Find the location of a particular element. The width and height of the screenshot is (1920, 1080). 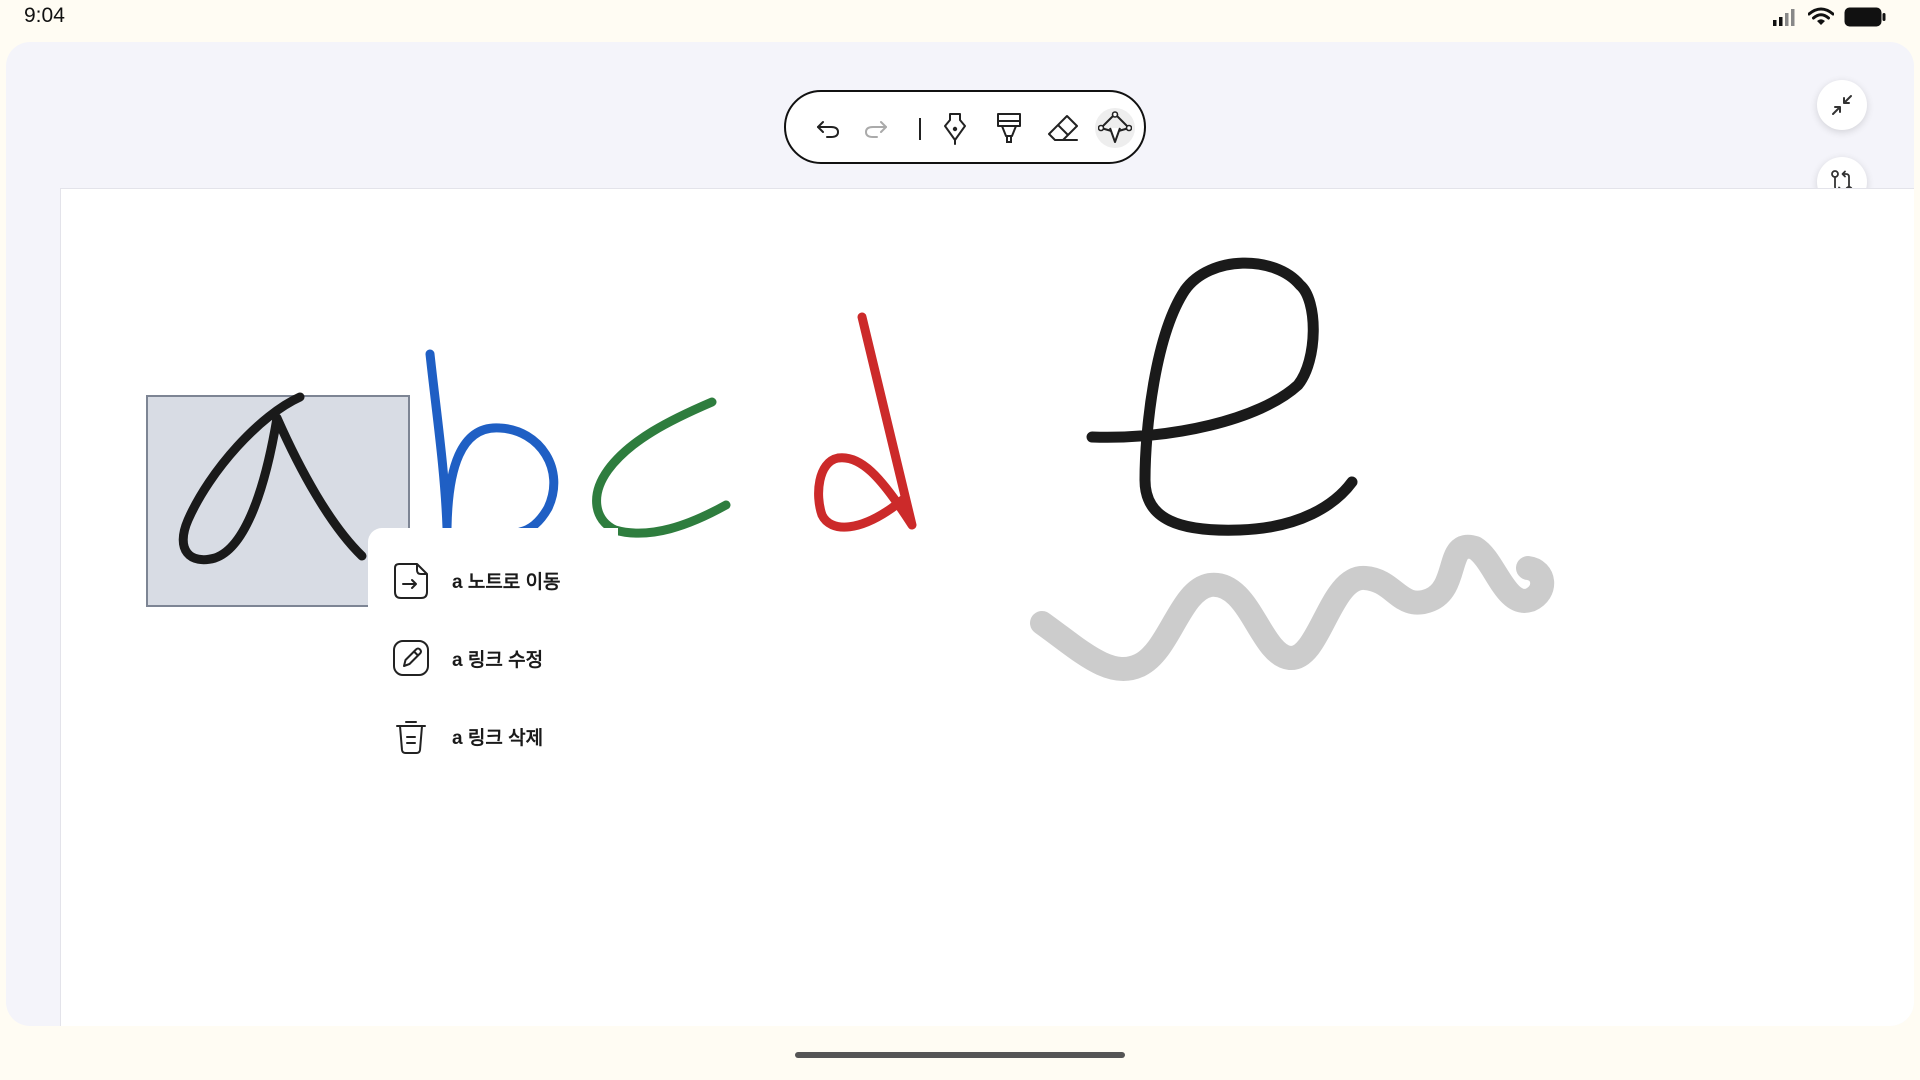

delete-icon is located at coordinates (411, 736).